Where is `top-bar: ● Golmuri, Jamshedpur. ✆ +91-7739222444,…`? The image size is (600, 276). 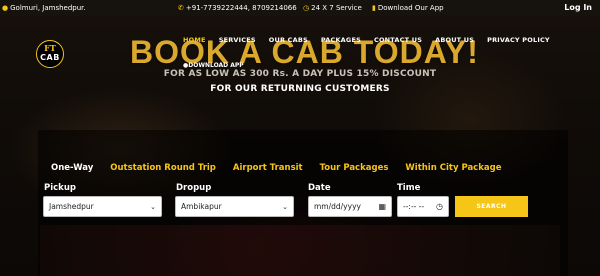
top-bar: ● Golmuri, Jamshedpur. ✆ +91-7739222444,… is located at coordinates (300, 8).